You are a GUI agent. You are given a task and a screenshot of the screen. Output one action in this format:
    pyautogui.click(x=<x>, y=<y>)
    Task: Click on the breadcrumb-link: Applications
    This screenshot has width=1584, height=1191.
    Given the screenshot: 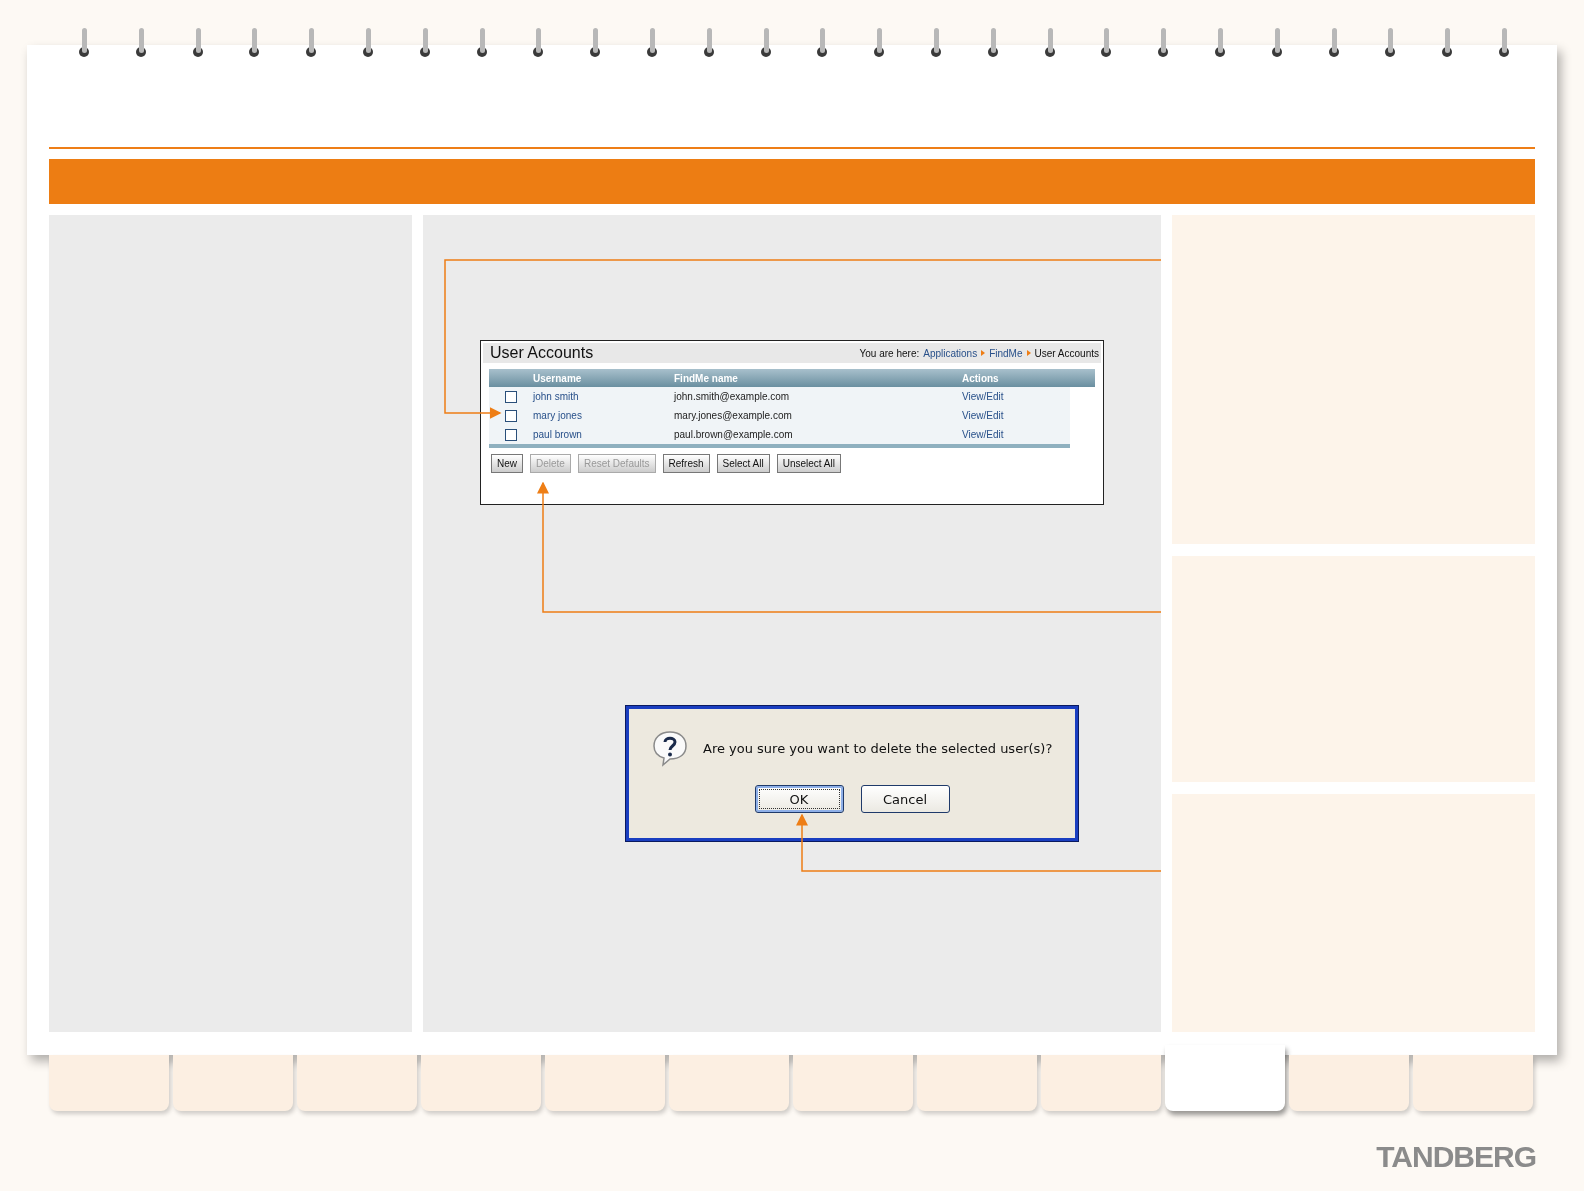 What is the action you would take?
    pyautogui.click(x=950, y=353)
    